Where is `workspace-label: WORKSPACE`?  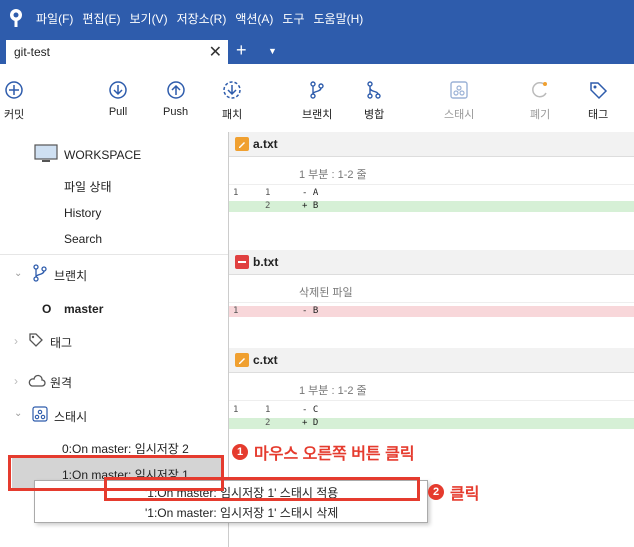
workspace-label: WORKSPACE is located at coordinates (103, 155).